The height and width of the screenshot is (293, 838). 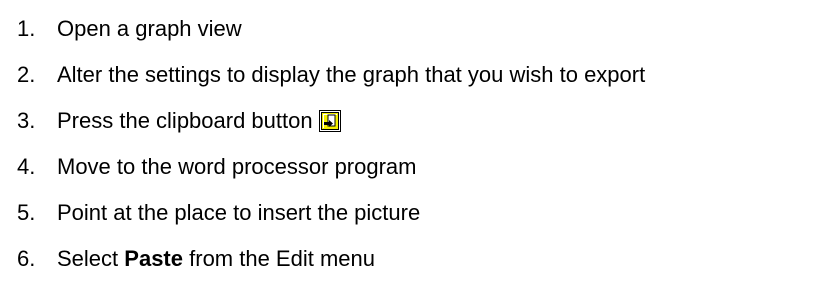 I want to click on step-text: Point at the place to insert the picture, so click(x=239, y=212).